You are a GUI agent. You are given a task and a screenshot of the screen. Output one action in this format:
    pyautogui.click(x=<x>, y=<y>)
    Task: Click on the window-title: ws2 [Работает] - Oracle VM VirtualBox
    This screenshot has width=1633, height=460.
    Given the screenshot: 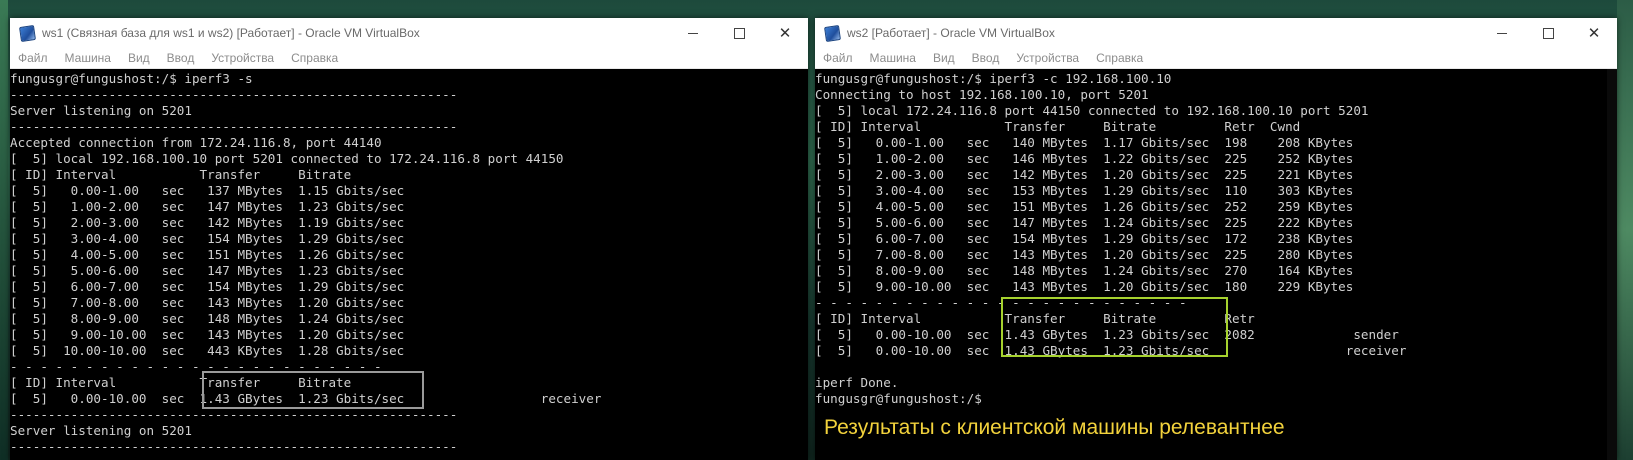 What is the action you would take?
    pyautogui.click(x=951, y=33)
    